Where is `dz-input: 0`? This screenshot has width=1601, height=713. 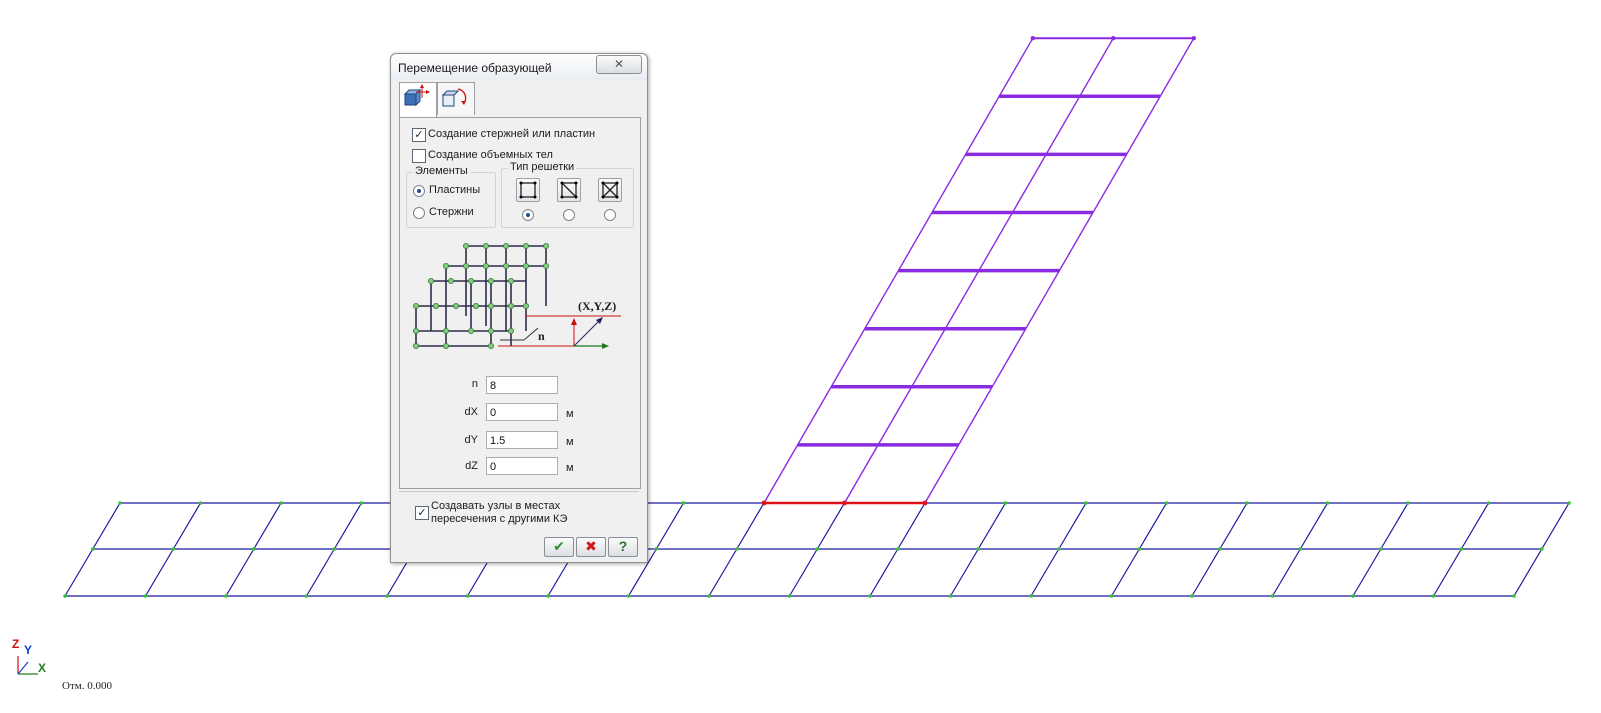
dz-input: 0 is located at coordinates (522, 466).